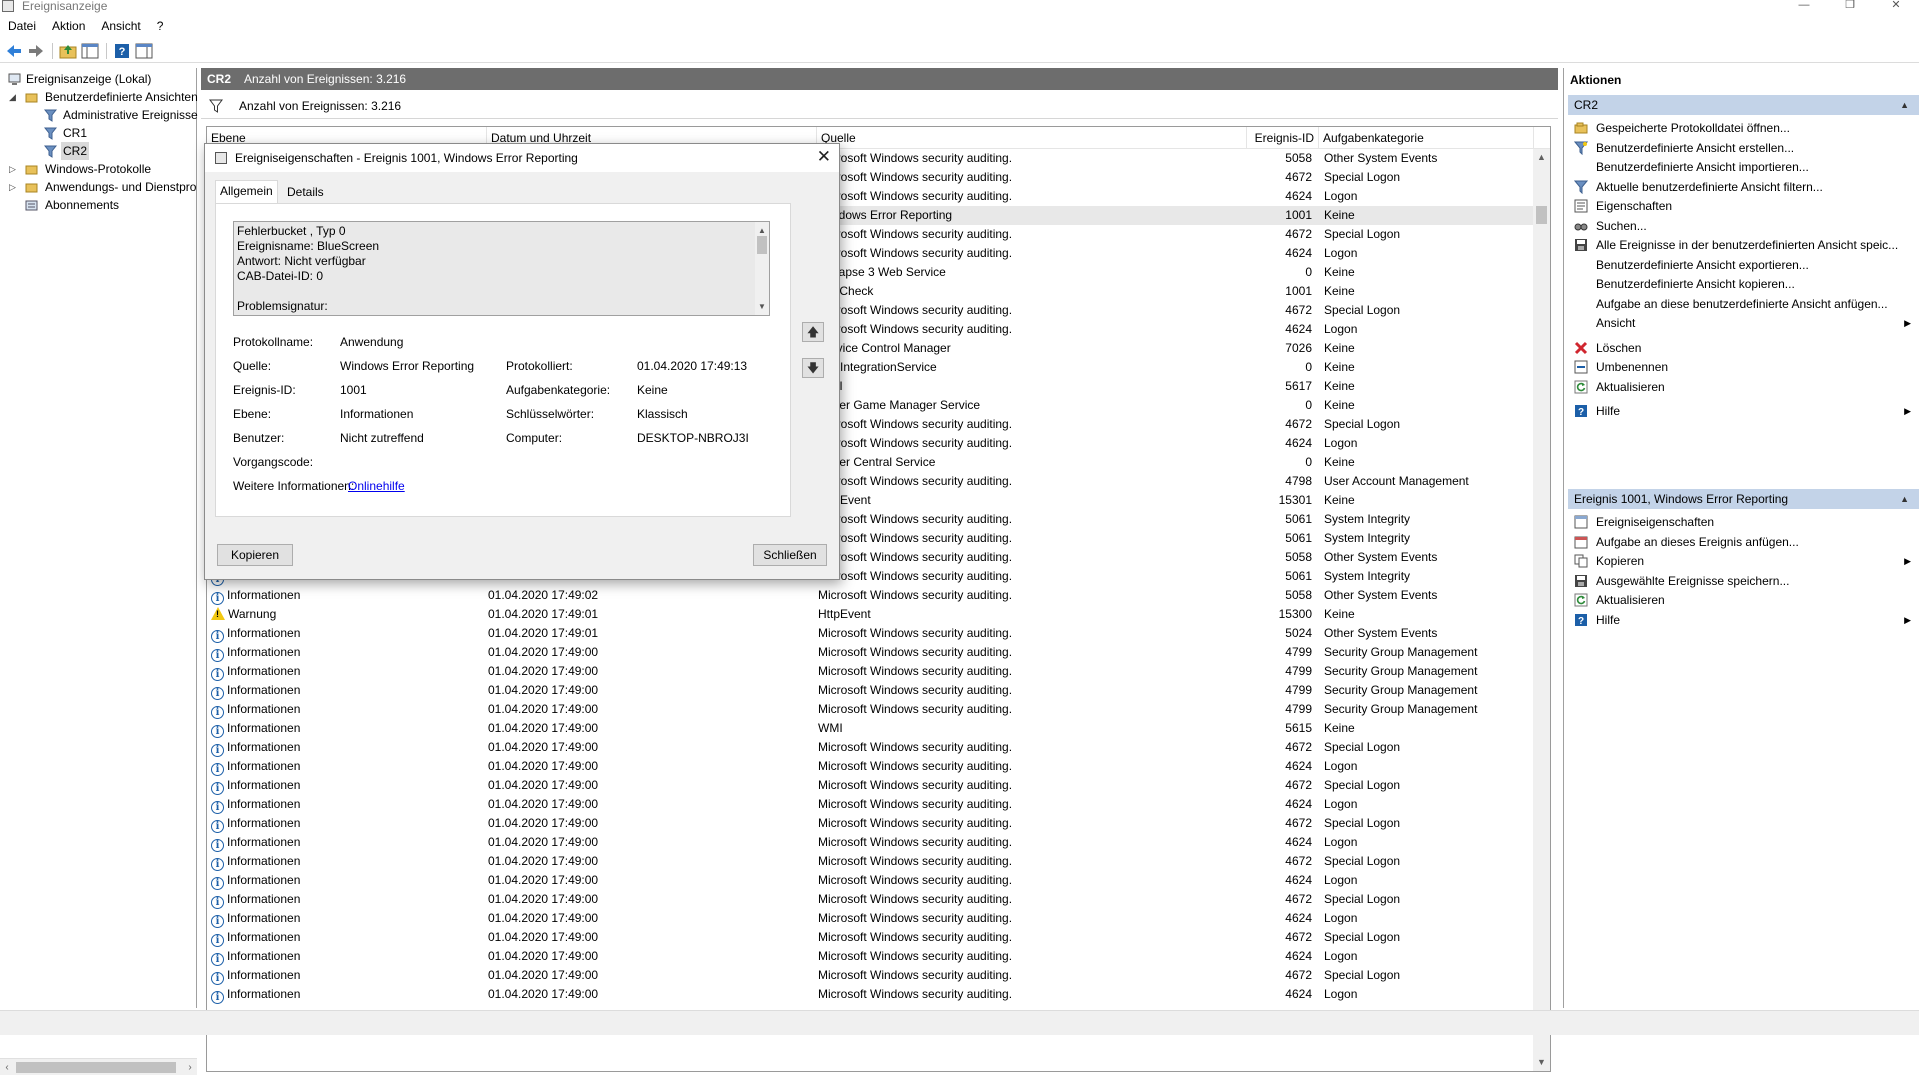  I want to click on menu-aktion: Aktion, so click(68, 25).